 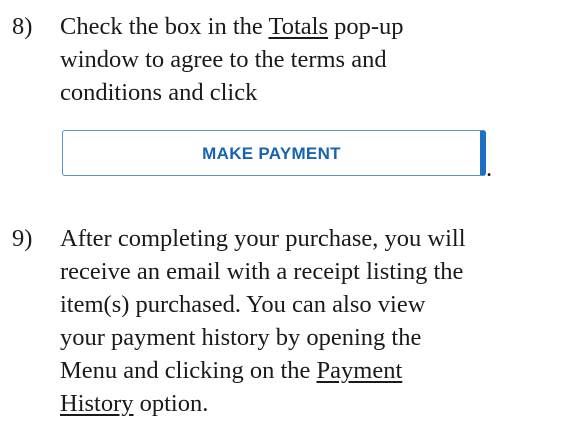 What do you see at coordinates (489, 168) in the screenshot?
I see `trailing-period: .` at bounding box center [489, 168].